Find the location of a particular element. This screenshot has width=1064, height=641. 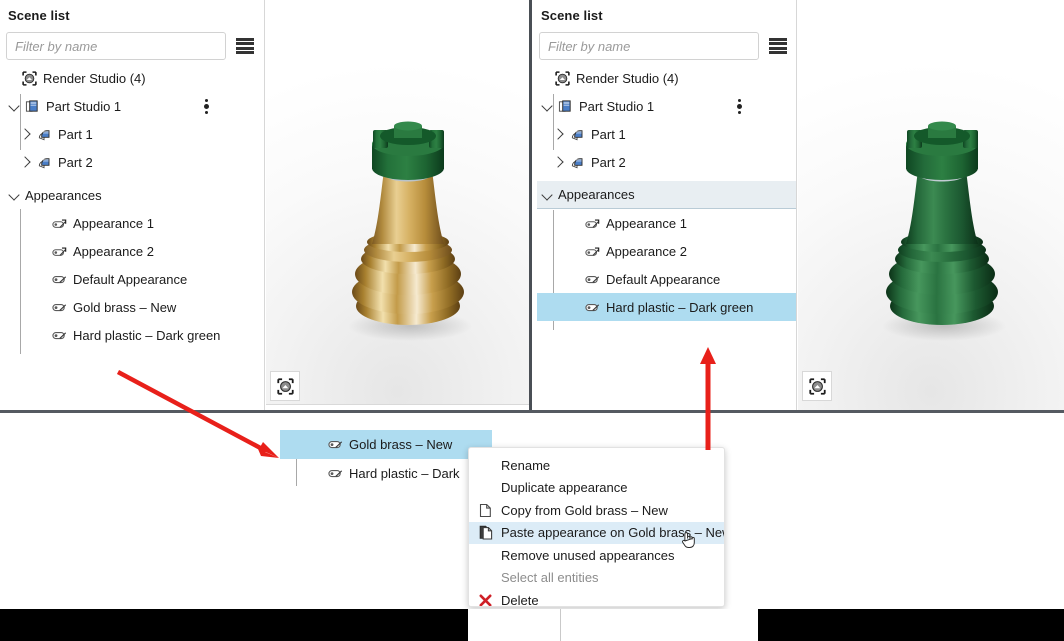

render-studio-icon is located at coordinates (29, 78).